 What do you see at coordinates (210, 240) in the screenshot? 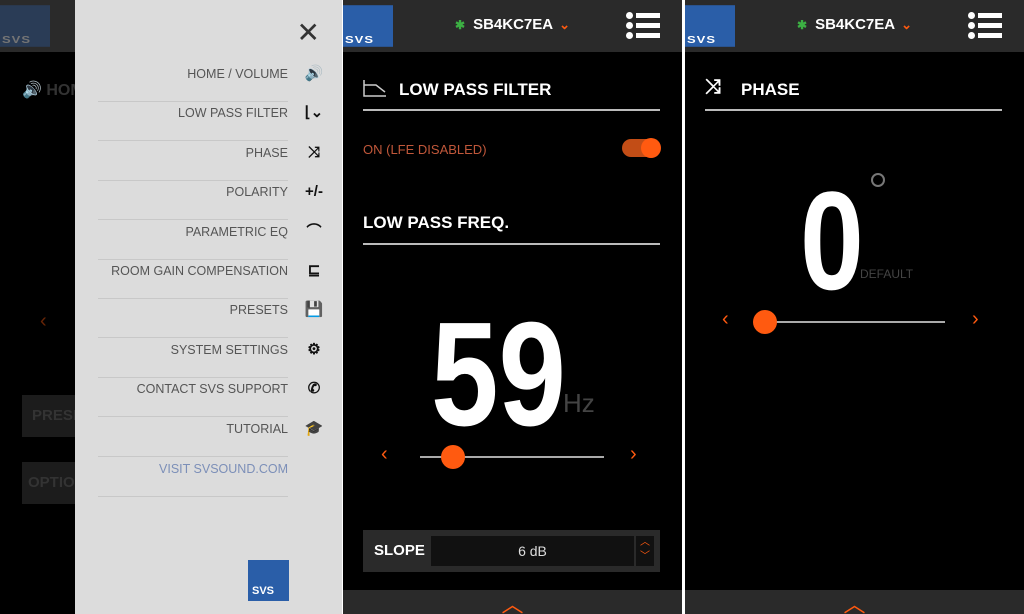
I see `drawer-item: PARAMETRIC EQ ⌒` at bounding box center [210, 240].